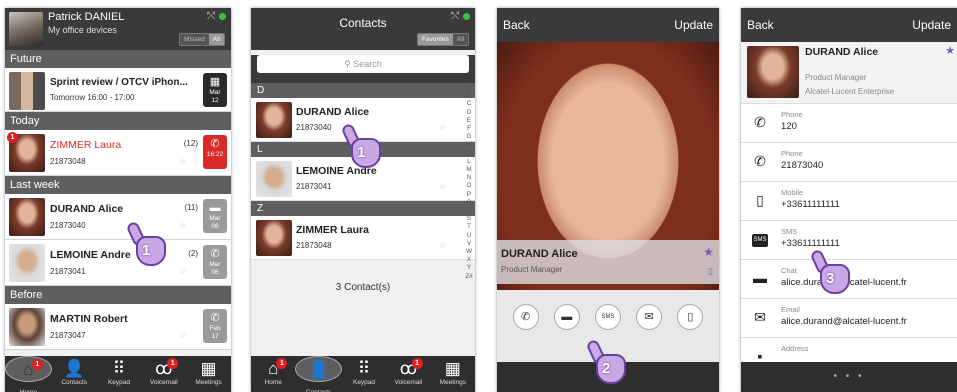  I want to click on voicemail-icon: ꝏ, so click(408, 368).